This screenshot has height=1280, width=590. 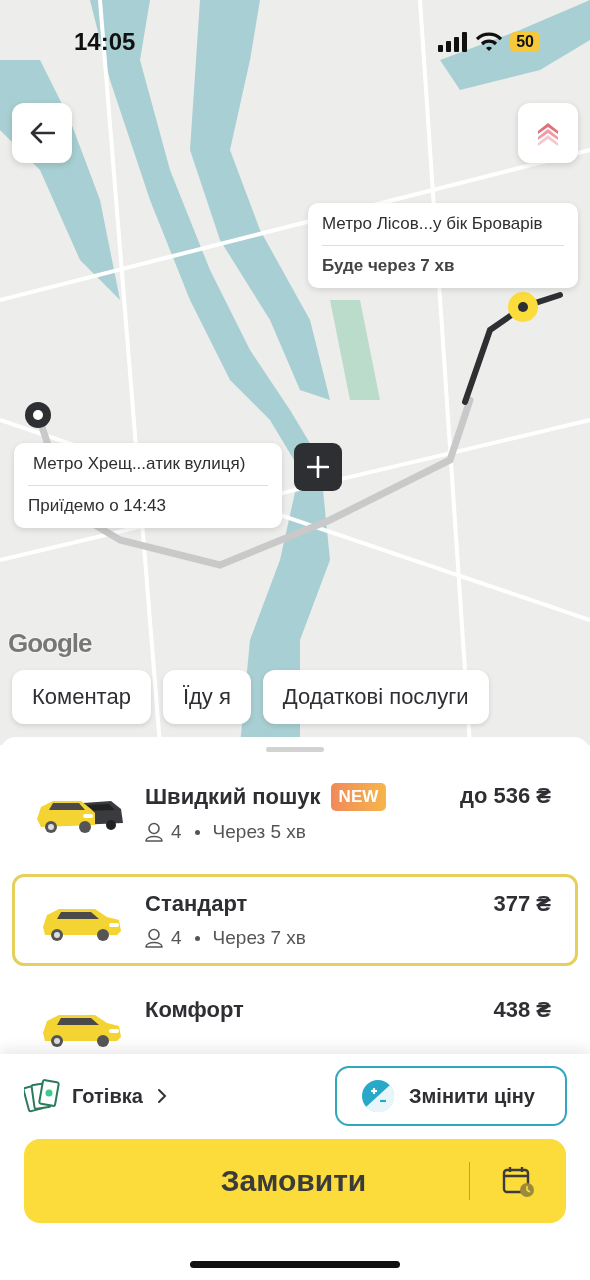 I want to click on address-title: Метро Хрещ...атик вулиця), so click(x=148, y=464).